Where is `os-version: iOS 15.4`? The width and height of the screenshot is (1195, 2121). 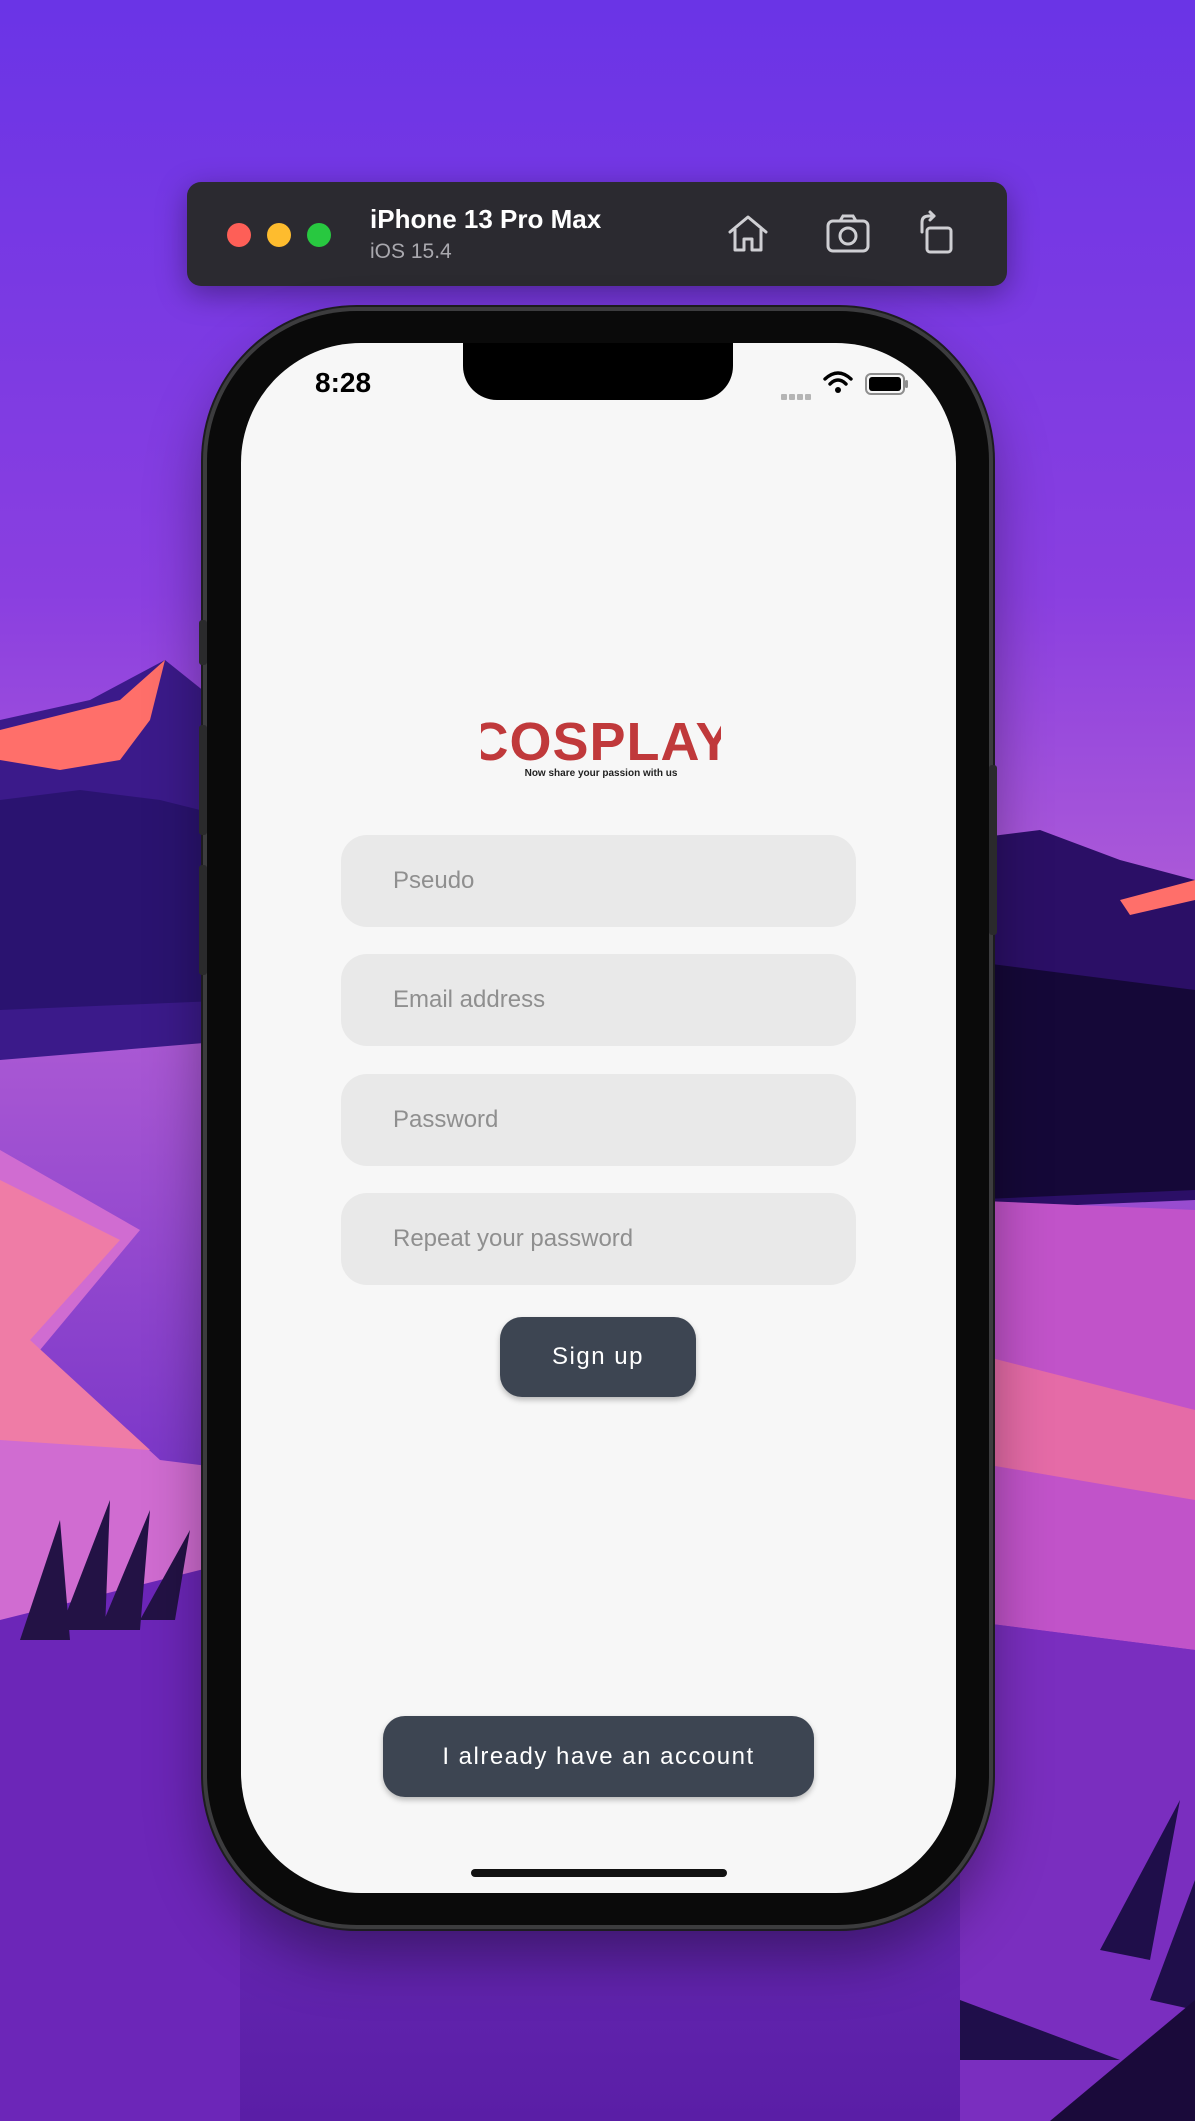
os-version: iOS 15.4 is located at coordinates (411, 251).